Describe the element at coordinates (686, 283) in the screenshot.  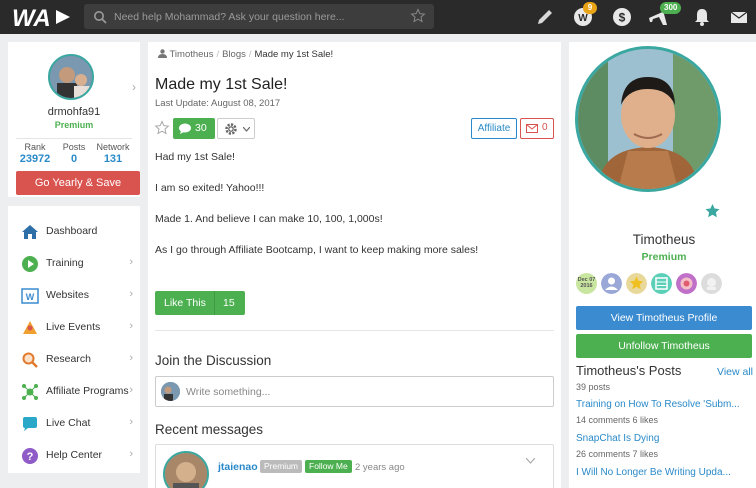
I see `target-badge-icon` at that location.